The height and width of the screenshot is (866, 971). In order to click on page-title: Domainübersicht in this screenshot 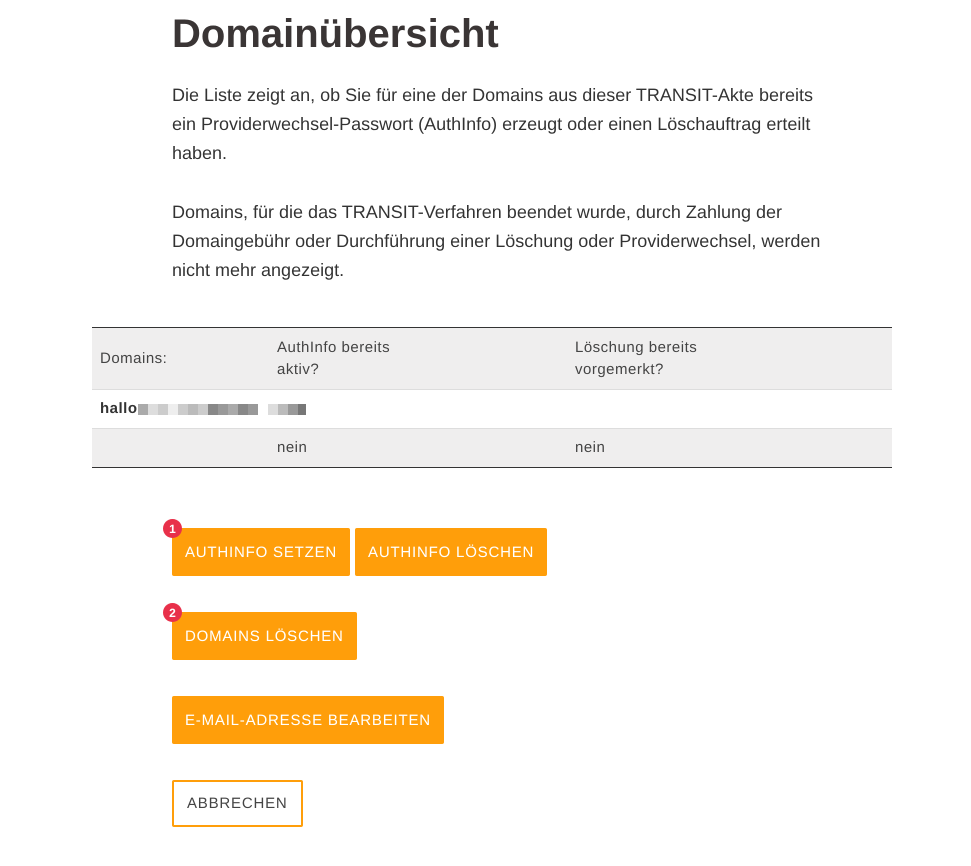, I will do `click(336, 34)`.